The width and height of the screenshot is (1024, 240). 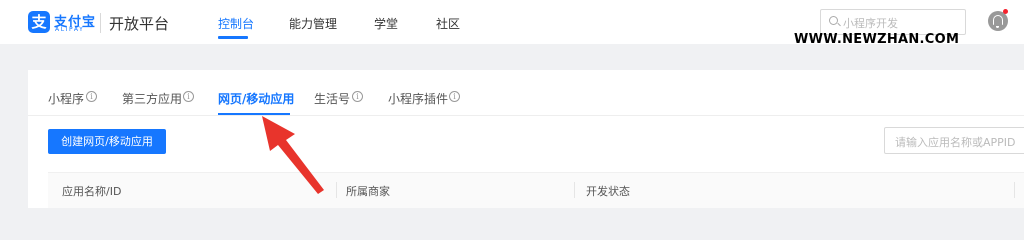 I want to click on notification-button, so click(x=998, y=21).